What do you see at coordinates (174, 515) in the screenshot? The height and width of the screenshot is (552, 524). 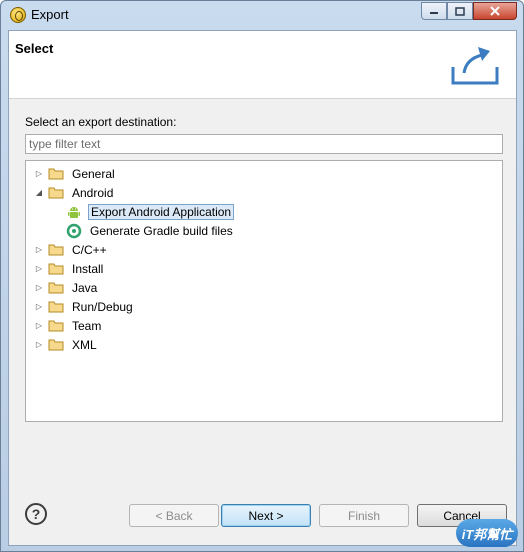 I see `back-button: < Back` at bounding box center [174, 515].